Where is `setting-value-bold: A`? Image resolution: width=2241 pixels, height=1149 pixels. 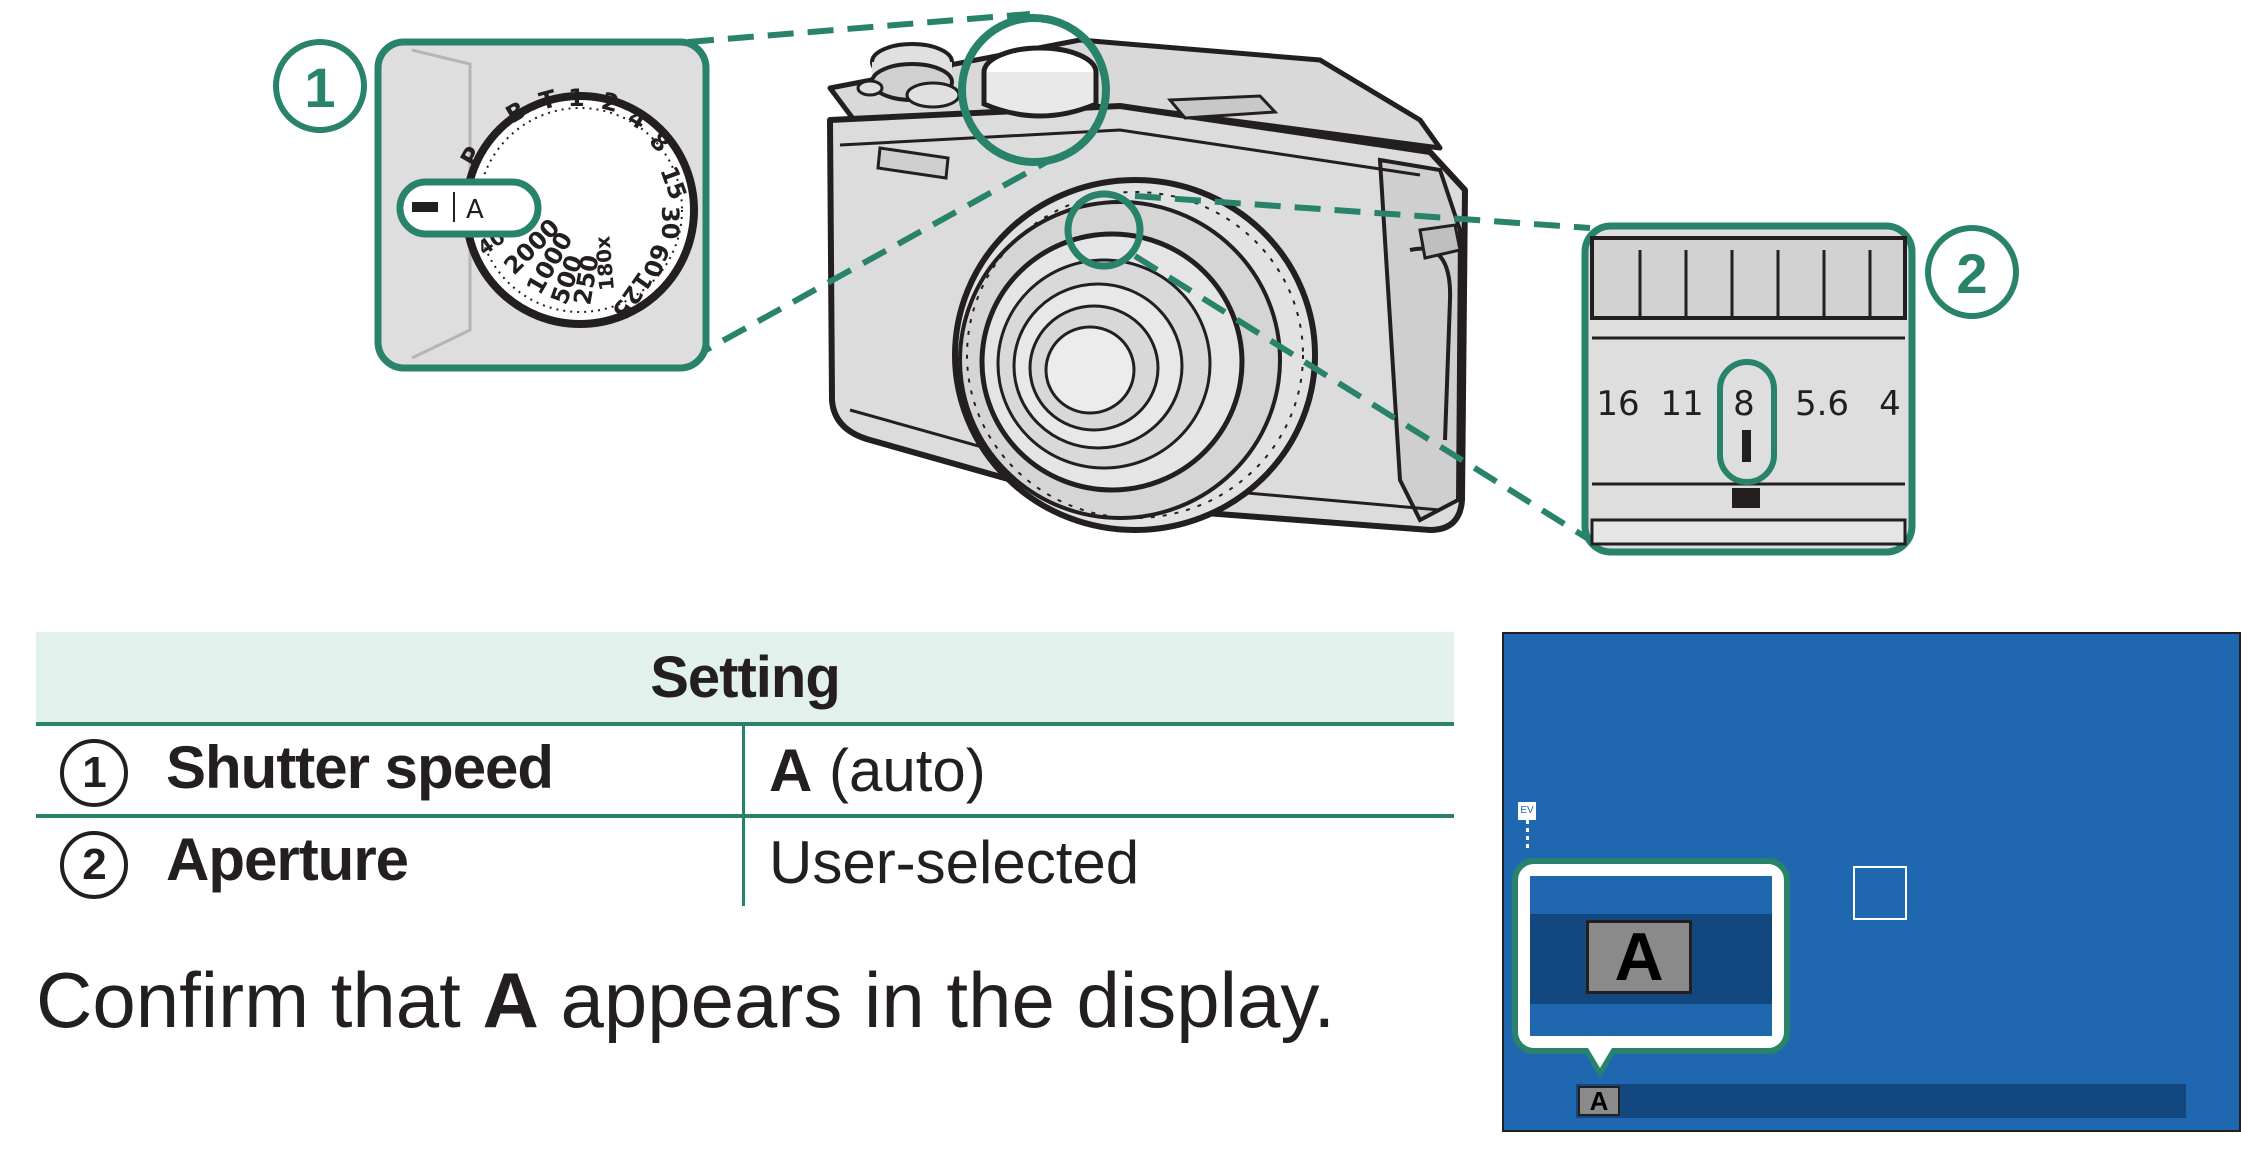 setting-value-bold: A is located at coordinates (791, 770).